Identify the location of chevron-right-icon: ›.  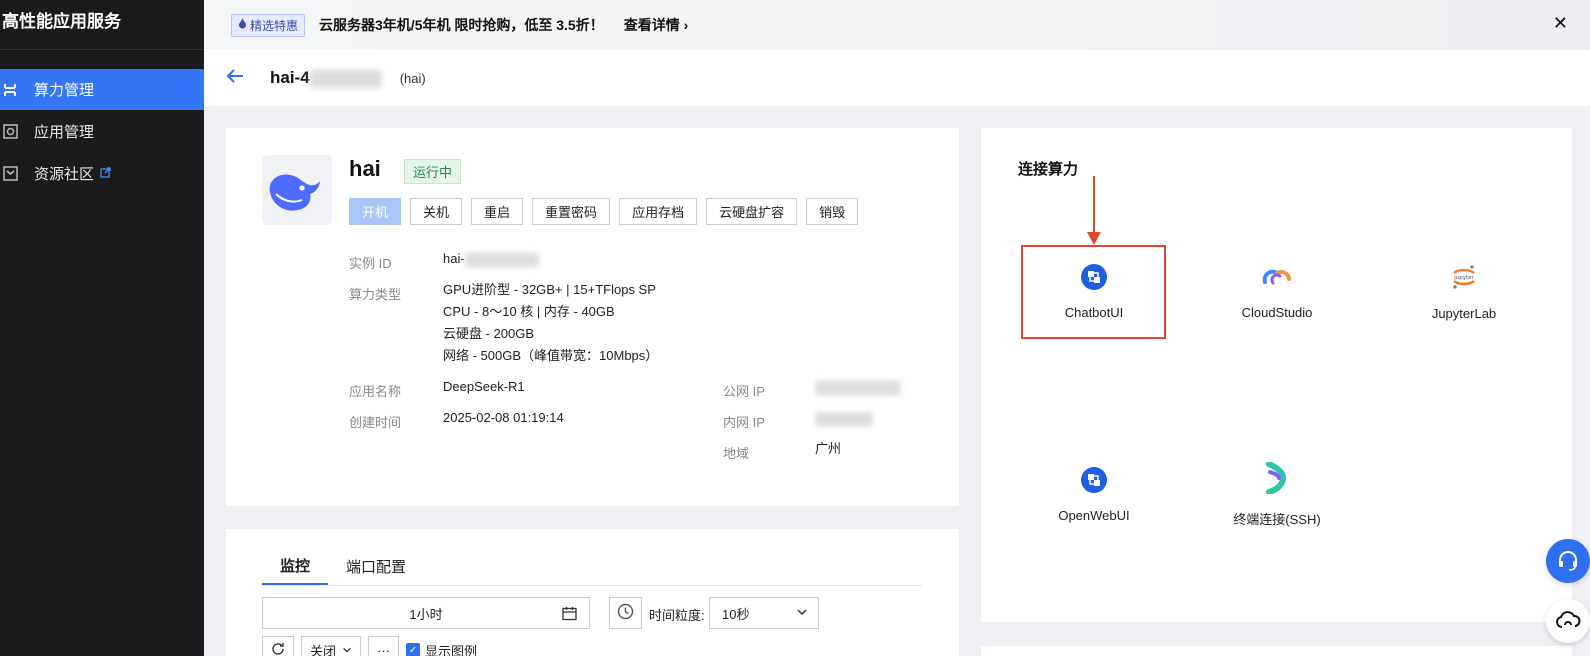
(686, 25).